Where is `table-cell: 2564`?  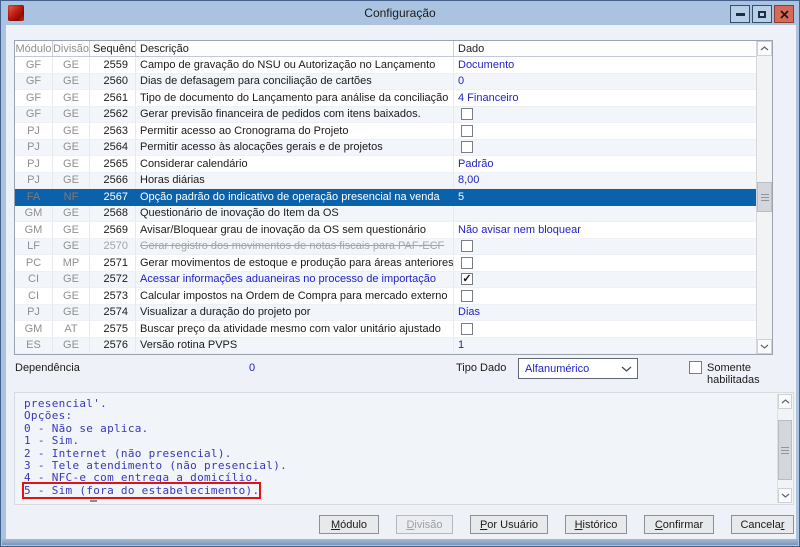 table-cell: 2564 is located at coordinates (113, 147).